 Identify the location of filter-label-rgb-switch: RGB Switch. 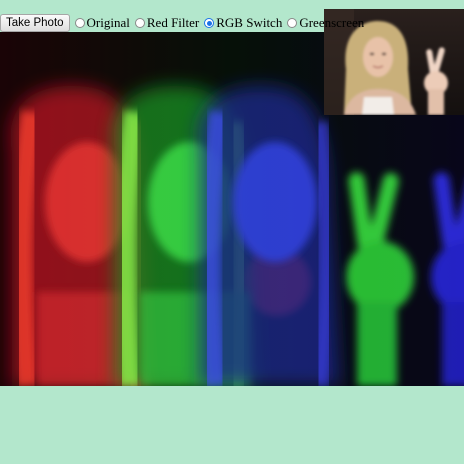
(249, 22).